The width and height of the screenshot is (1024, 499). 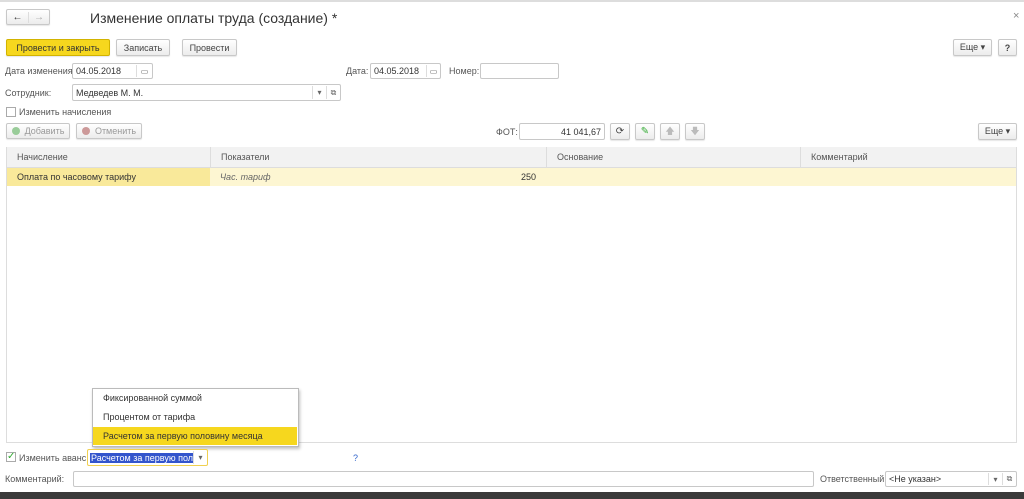 I want to click on column-header-accrual: Начисление, so click(x=108, y=157).